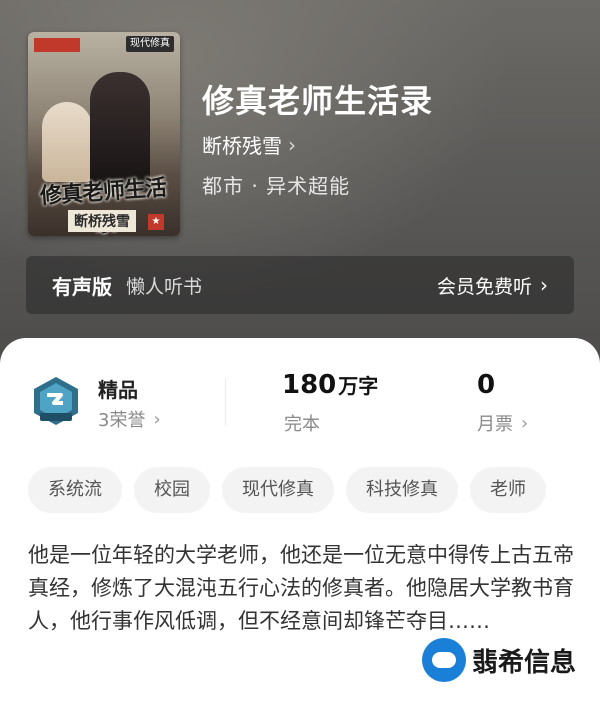 The height and width of the screenshot is (708, 600). Describe the element at coordinates (104, 134) in the screenshot. I see `book-cover: 现代修真 修真老师生活录 断桥残雪 ★` at that location.